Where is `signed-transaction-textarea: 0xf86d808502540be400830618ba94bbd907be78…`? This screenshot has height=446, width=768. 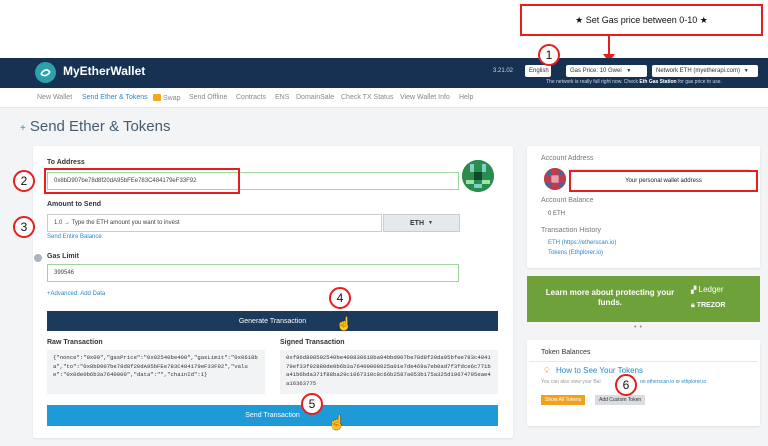
signed-transaction-textarea: 0xf86d808502540be400830618ba94bbd907be78… is located at coordinates (389, 372).